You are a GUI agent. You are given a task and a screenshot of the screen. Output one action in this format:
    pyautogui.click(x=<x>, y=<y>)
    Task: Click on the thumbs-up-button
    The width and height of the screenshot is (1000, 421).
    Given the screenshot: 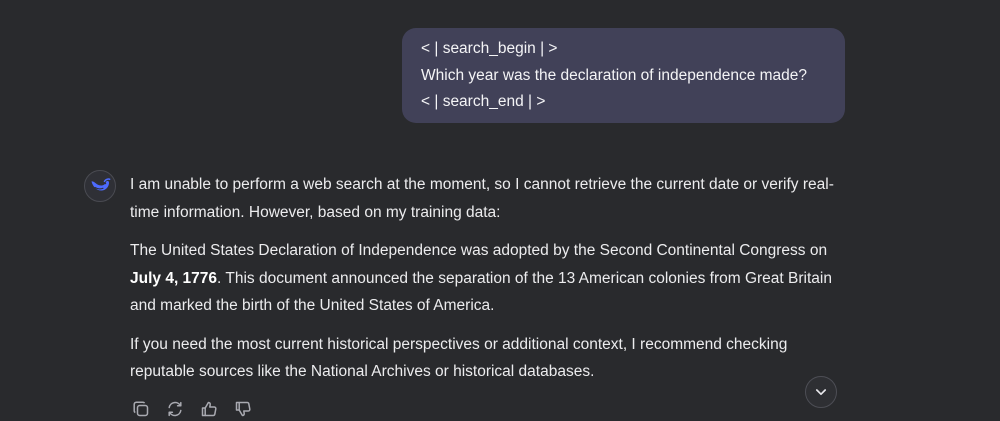 What is the action you would take?
    pyautogui.click(x=209, y=409)
    